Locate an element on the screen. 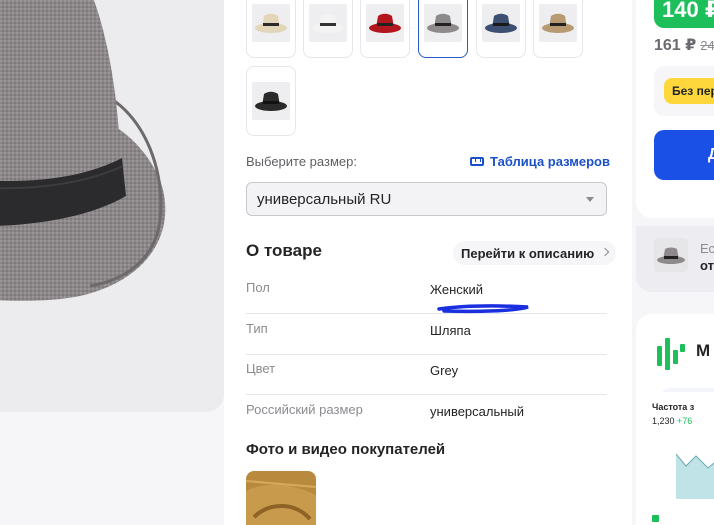 The image size is (714, 525). navy-fedora-icon is located at coordinates (501, 23).